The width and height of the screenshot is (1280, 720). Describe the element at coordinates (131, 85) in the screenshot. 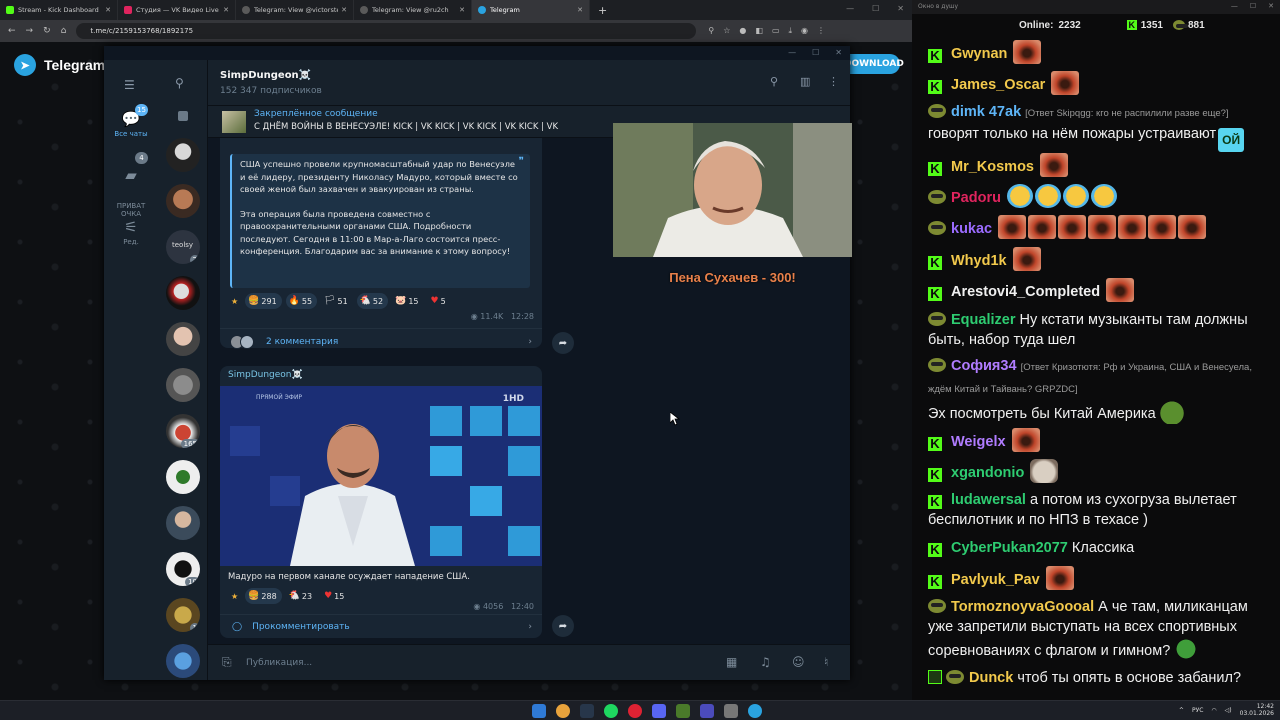

I see `hamburger-menu-icon: ☰` at that location.